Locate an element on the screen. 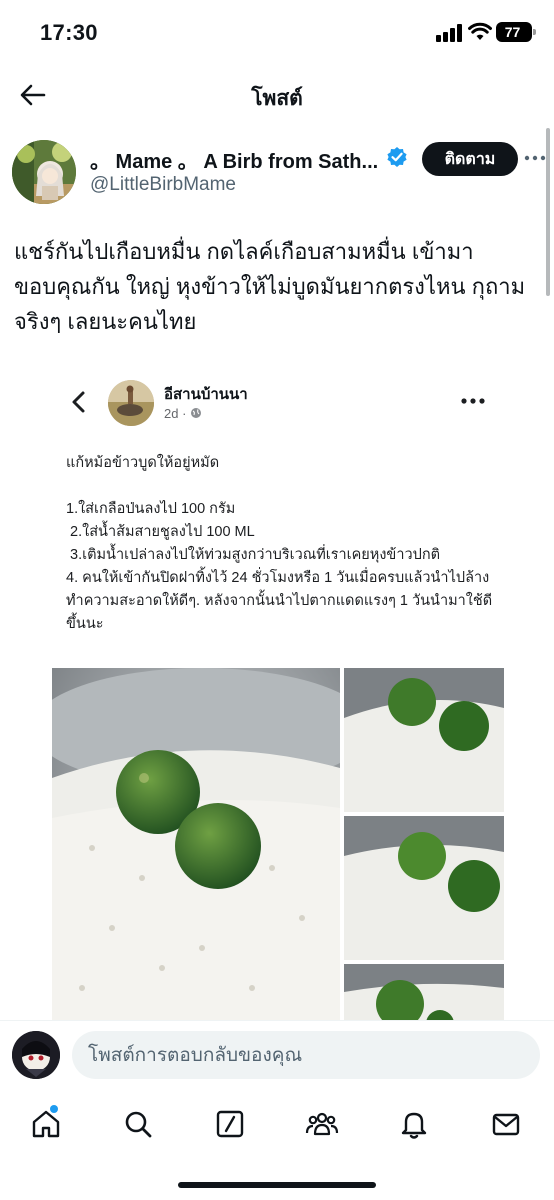  reply-input: โพสต์การตอบกลับของคุณ is located at coordinates (306, 1055).